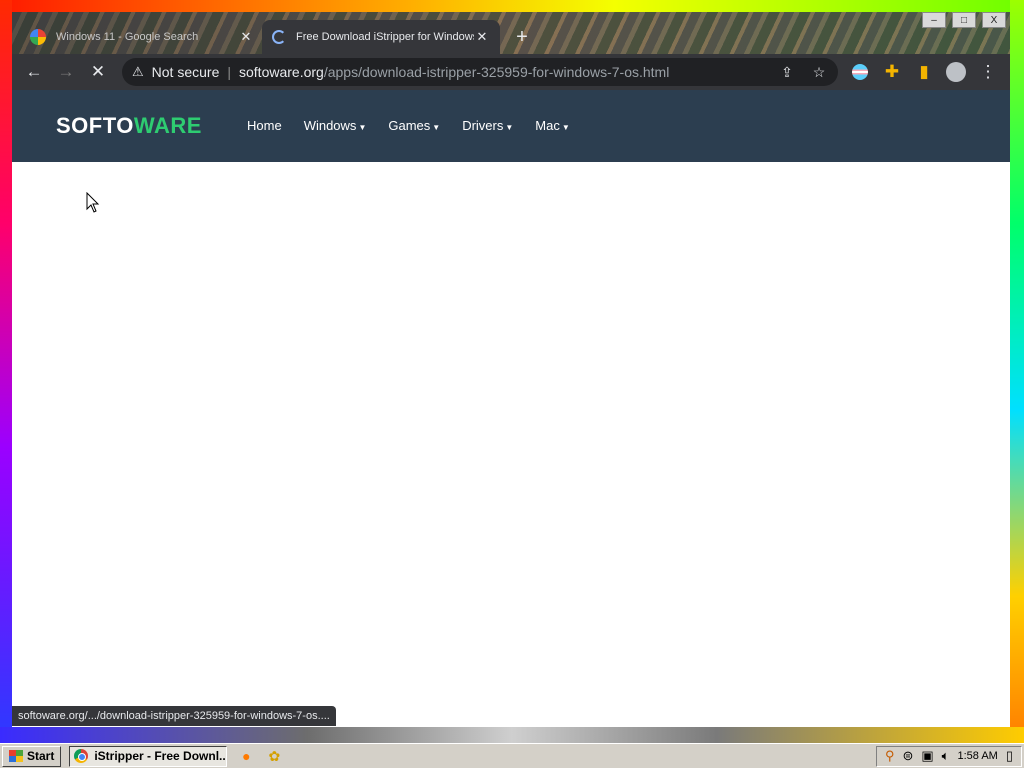  I want to click on nav-drivers: Drivers ▼, so click(487, 125).